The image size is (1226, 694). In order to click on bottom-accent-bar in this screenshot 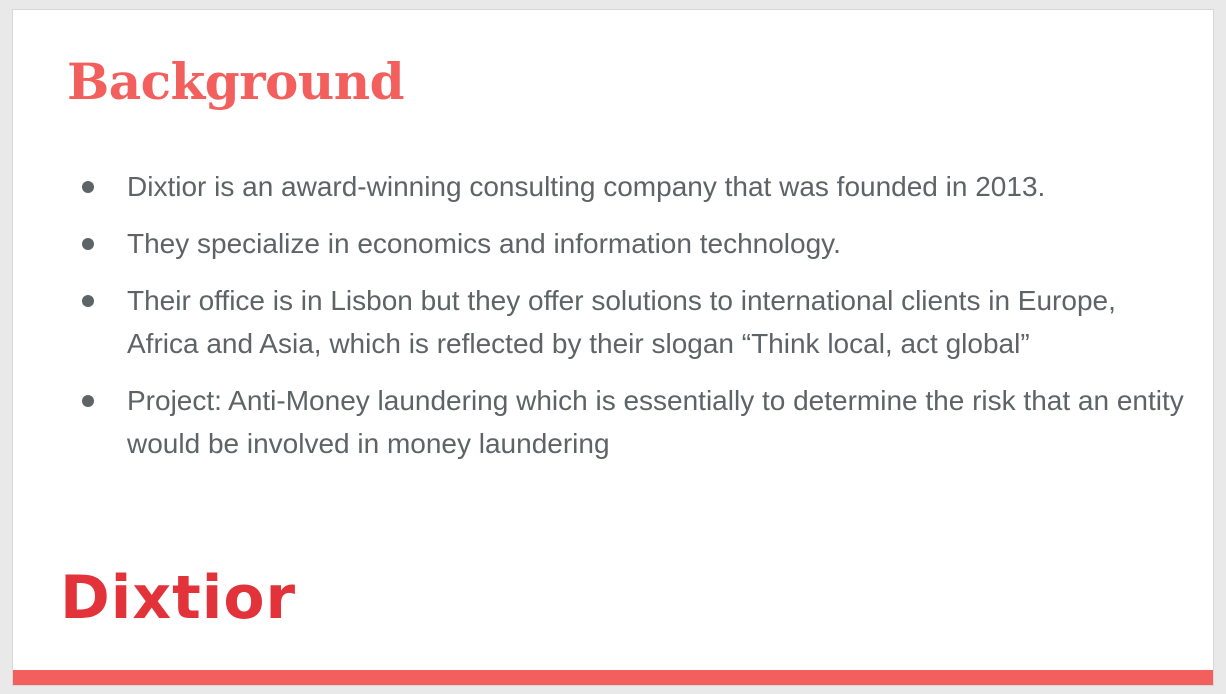, I will do `click(613, 677)`.